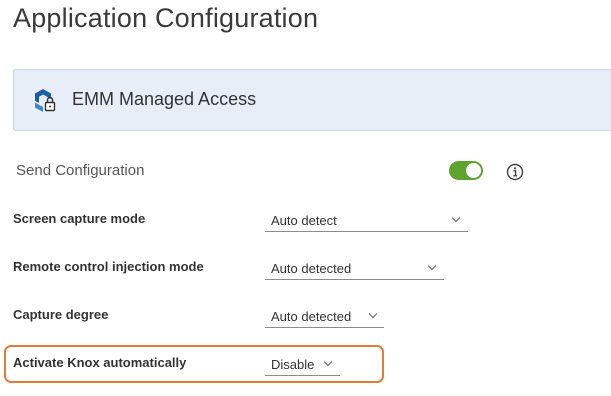 This screenshot has height=396, width=611. Describe the element at coordinates (293, 364) in the screenshot. I see `activate-knox-automatically-value: Disable` at that location.